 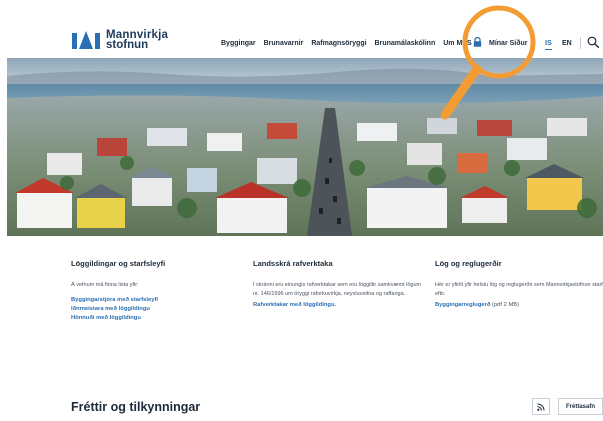 What do you see at coordinates (508, 43) in the screenshot?
I see `my-pages-link: Mínar Síður` at bounding box center [508, 43].